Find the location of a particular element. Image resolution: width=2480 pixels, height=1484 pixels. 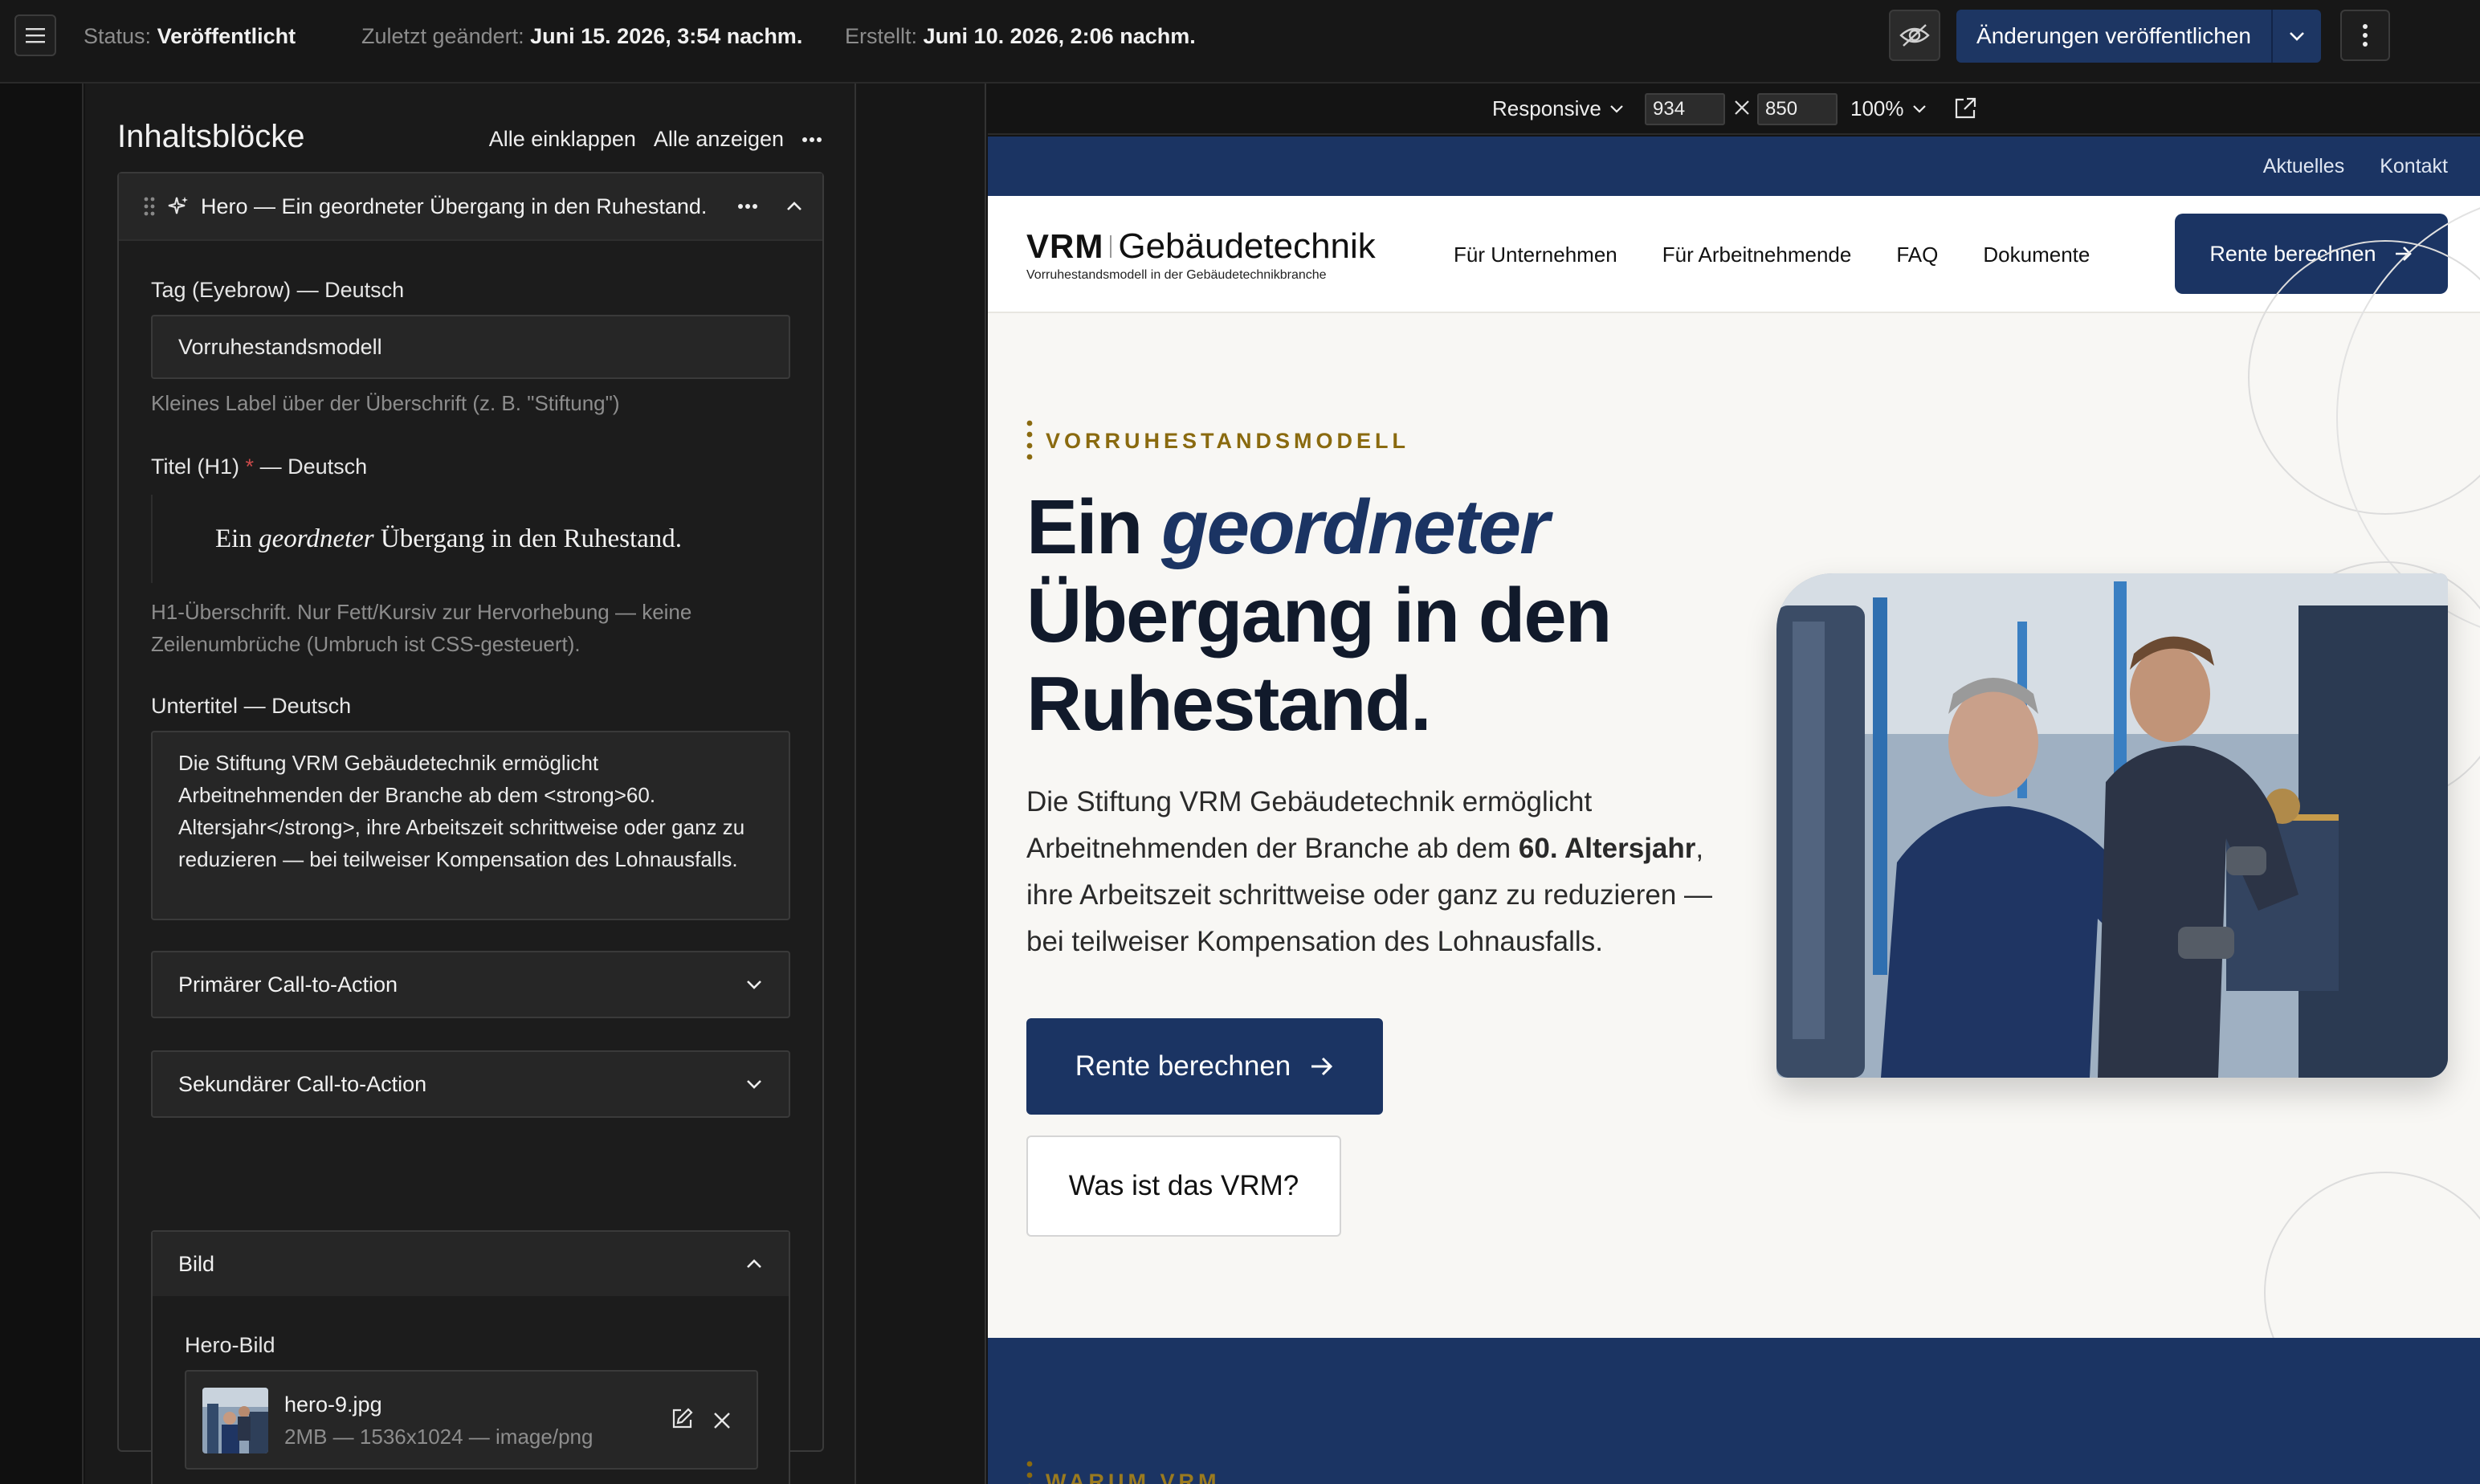

secondary-cta-collapsible: Sekundärer Call-to-Action is located at coordinates (470, 1084).